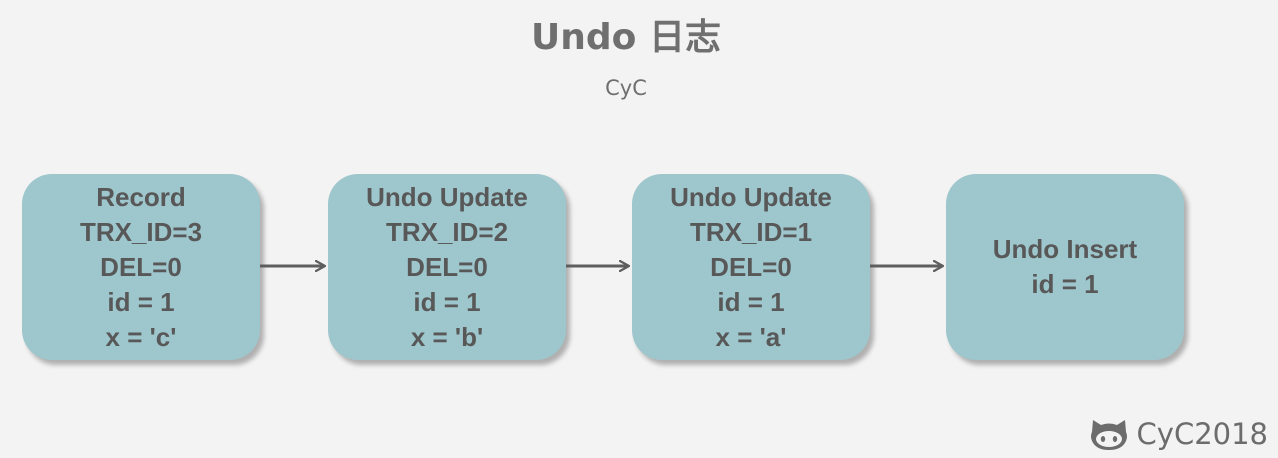 The image size is (1278, 458). Describe the element at coordinates (1108, 435) in the screenshot. I see `github-octocat-icon` at that location.